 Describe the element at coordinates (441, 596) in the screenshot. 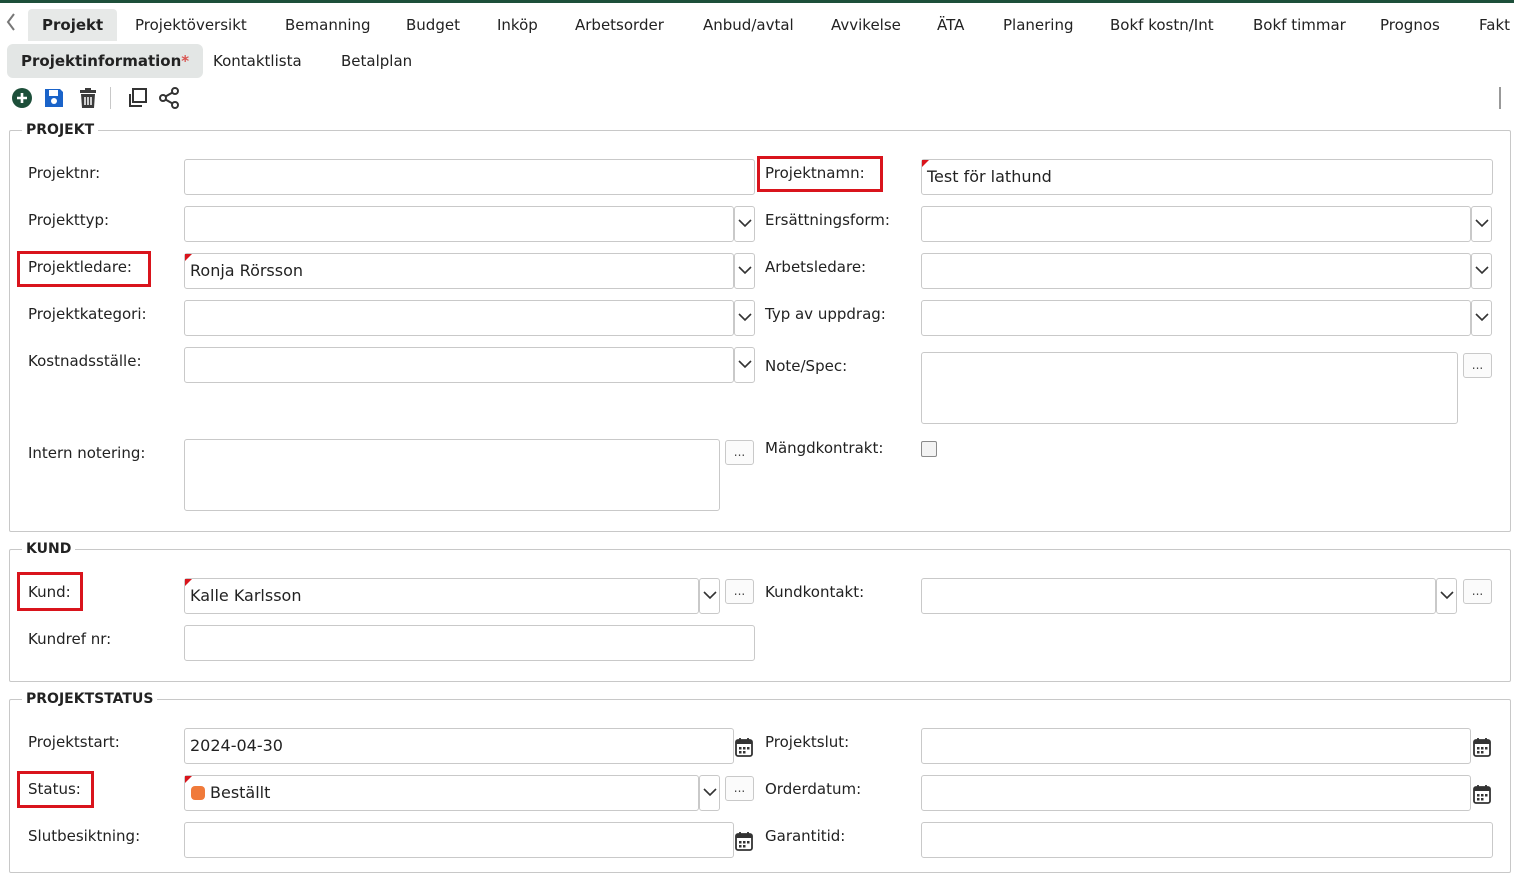

I see `kund-select: Kalle Karlsson` at that location.